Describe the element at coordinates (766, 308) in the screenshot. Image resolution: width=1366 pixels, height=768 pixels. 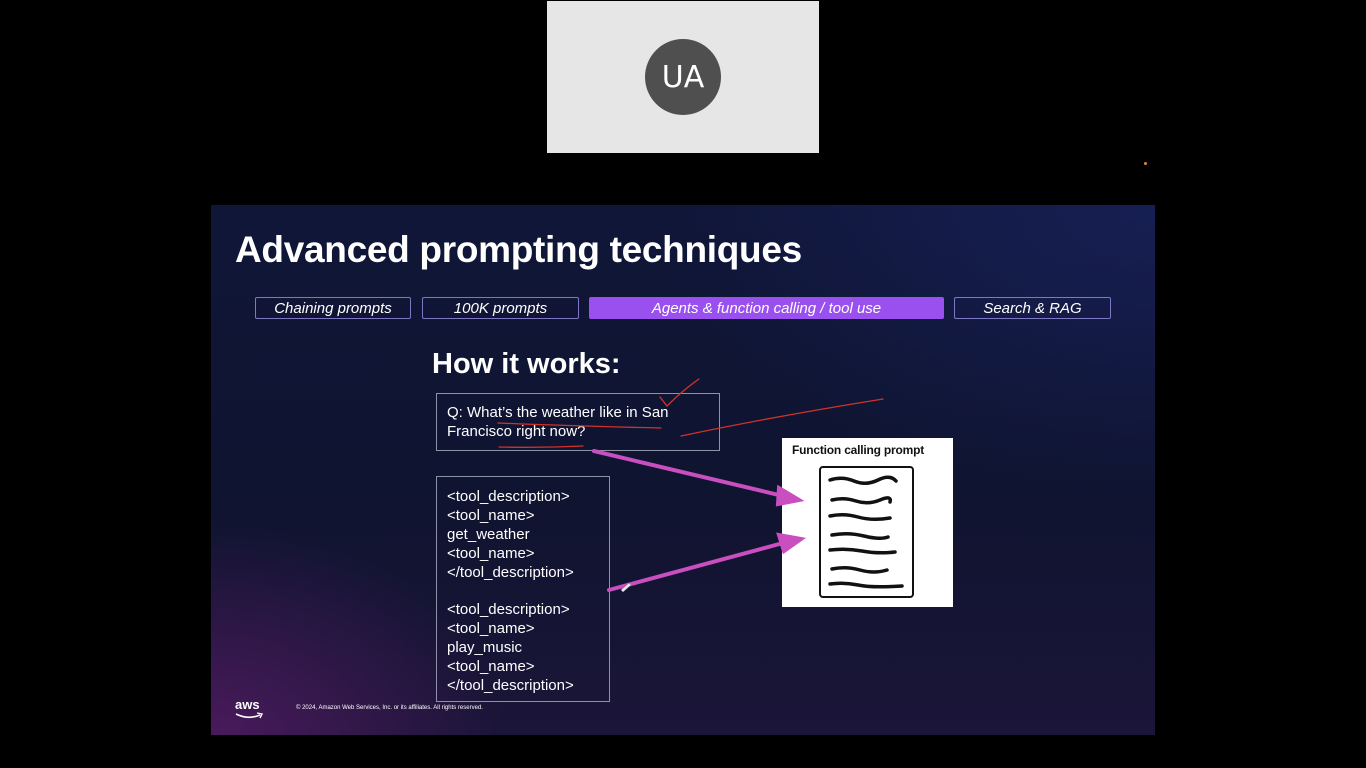
I see `tab-agents-function-calling: Agents & function calling / tool use` at that location.